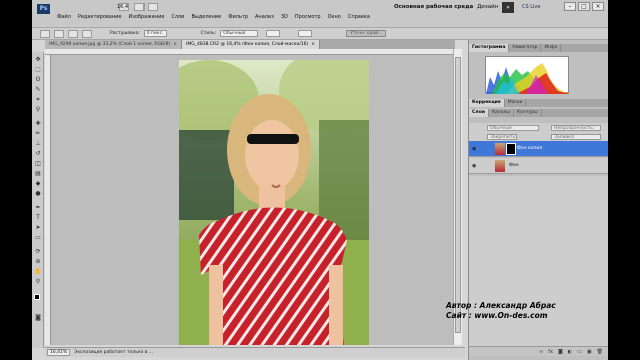 This screenshot has height=360, width=640. I want to click on fill-field: Заливка:, so click(576, 137).